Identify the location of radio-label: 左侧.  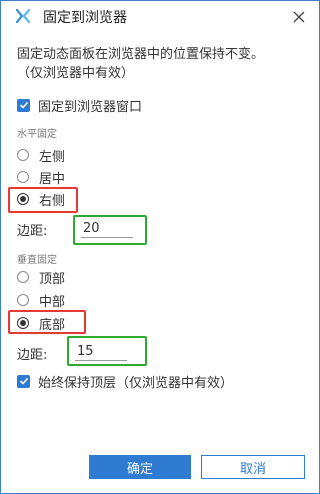
(52, 157).